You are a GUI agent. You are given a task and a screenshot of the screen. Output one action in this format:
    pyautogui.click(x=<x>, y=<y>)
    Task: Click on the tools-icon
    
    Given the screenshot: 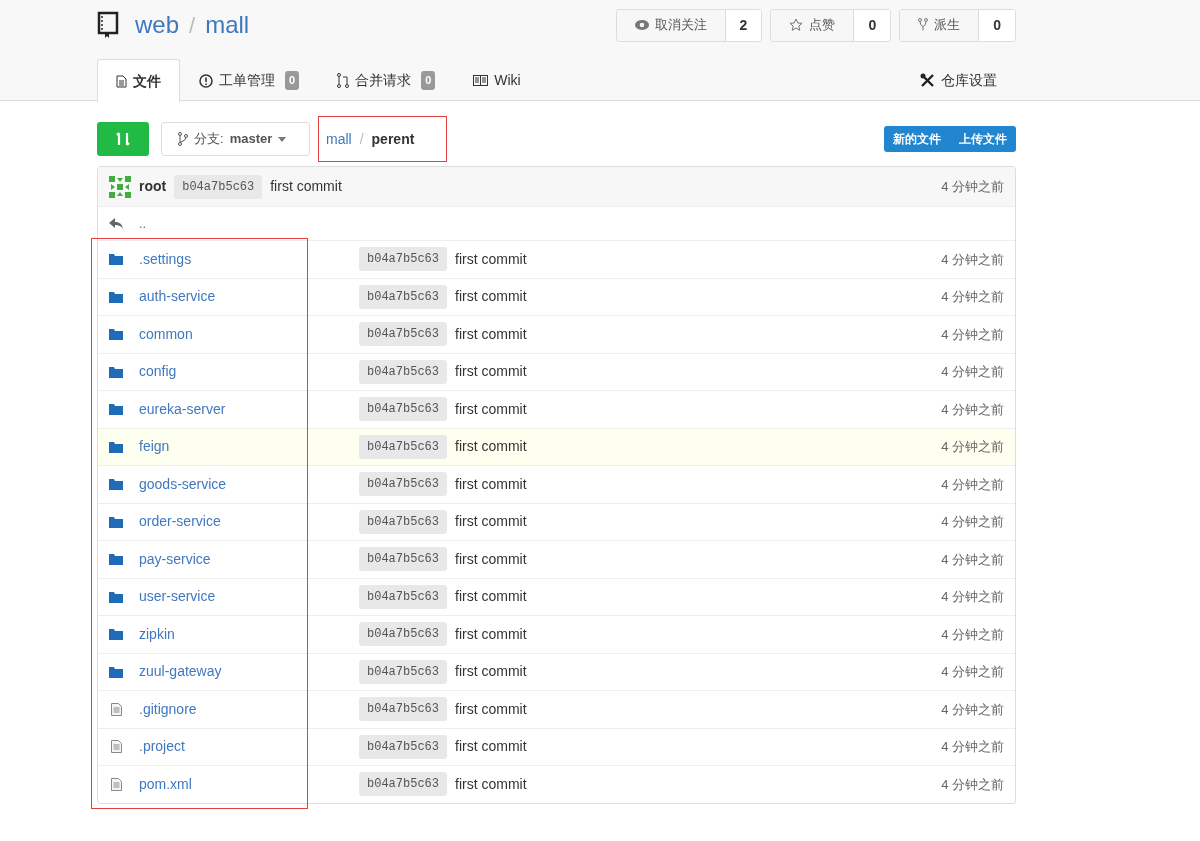 What is the action you would take?
    pyautogui.click(x=927, y=80)
    